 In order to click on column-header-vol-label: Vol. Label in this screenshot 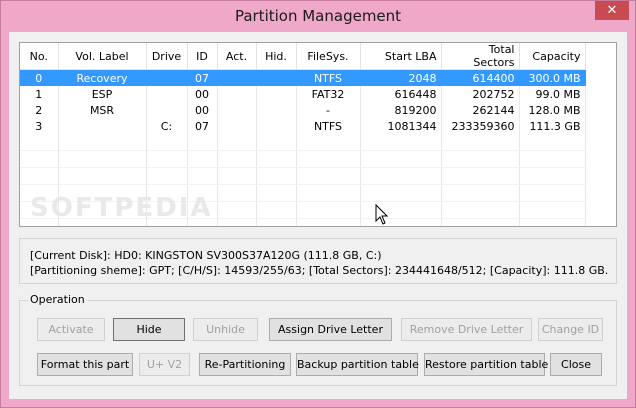, I will do `click(102, 56)`.